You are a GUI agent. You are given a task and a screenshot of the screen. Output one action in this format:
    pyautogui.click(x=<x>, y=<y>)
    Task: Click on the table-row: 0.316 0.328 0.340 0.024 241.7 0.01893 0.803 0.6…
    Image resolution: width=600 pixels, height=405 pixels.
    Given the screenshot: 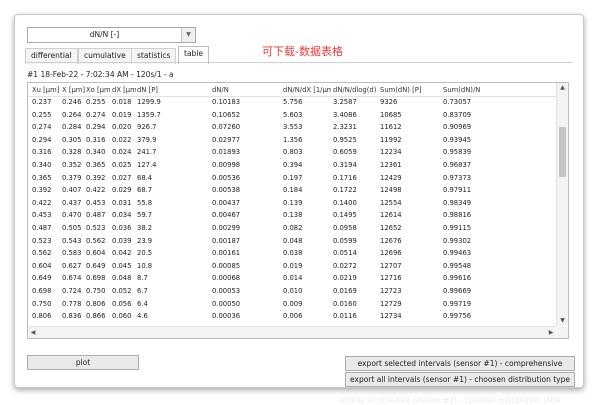 What is the action you would take?
    pyautogui.click(x=292, y=154)
    